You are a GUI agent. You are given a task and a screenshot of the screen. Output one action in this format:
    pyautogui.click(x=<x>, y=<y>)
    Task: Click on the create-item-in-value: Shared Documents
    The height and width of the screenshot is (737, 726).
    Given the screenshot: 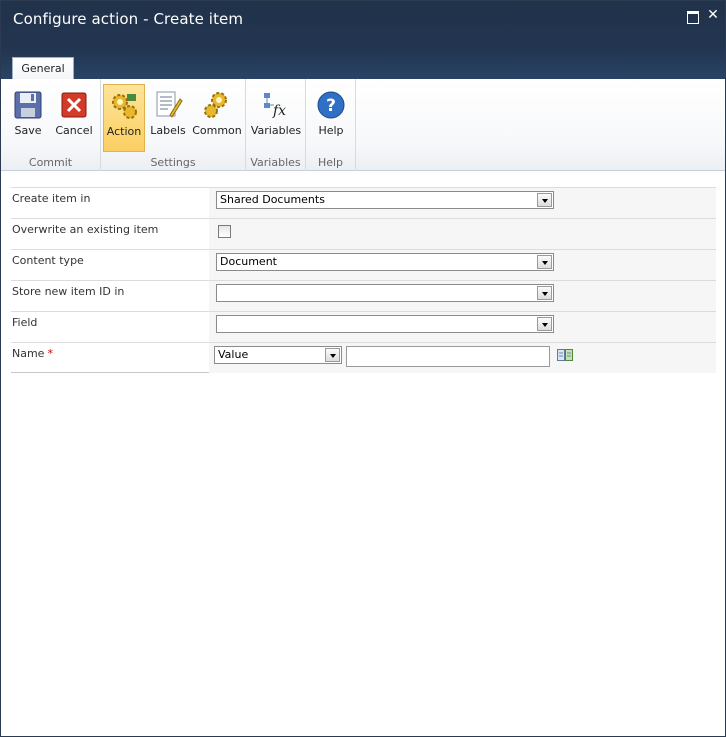 What is the action you would take?
    pyautogui.click(x=272, y=199)
    